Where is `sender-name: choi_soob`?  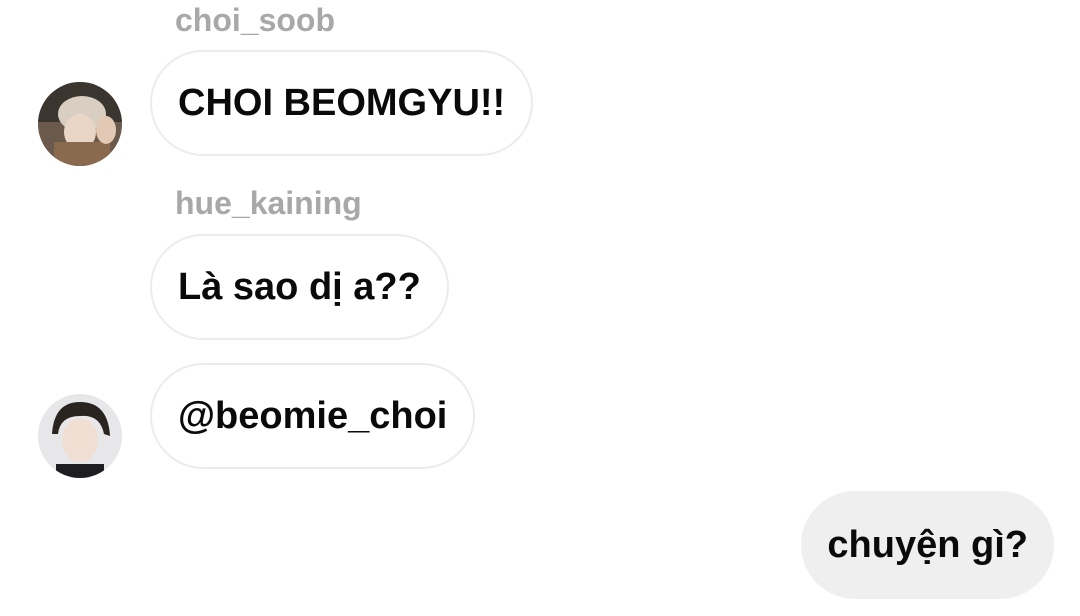
sender-name: choi_soob is located at coordinates (255, 20).